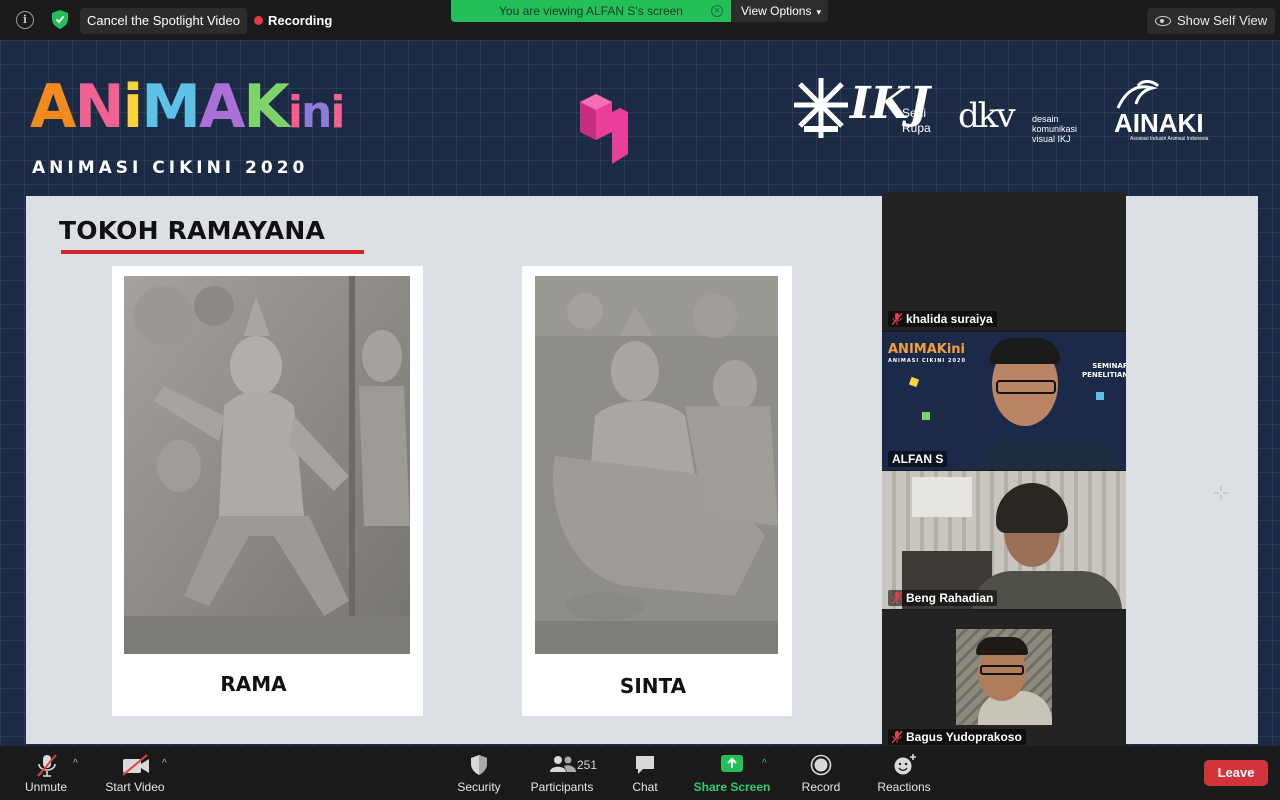 This screenshot has height=800, width=1280. I want to click on participant-name-label: khalida suraiya, so click(942, 319).